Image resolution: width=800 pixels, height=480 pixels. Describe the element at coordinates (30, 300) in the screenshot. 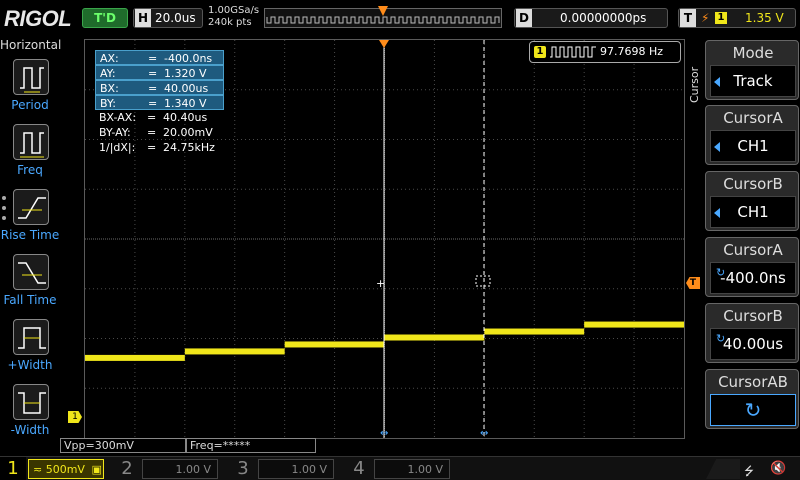

I see `measure-fall-time-label: Fall Time` at that location.